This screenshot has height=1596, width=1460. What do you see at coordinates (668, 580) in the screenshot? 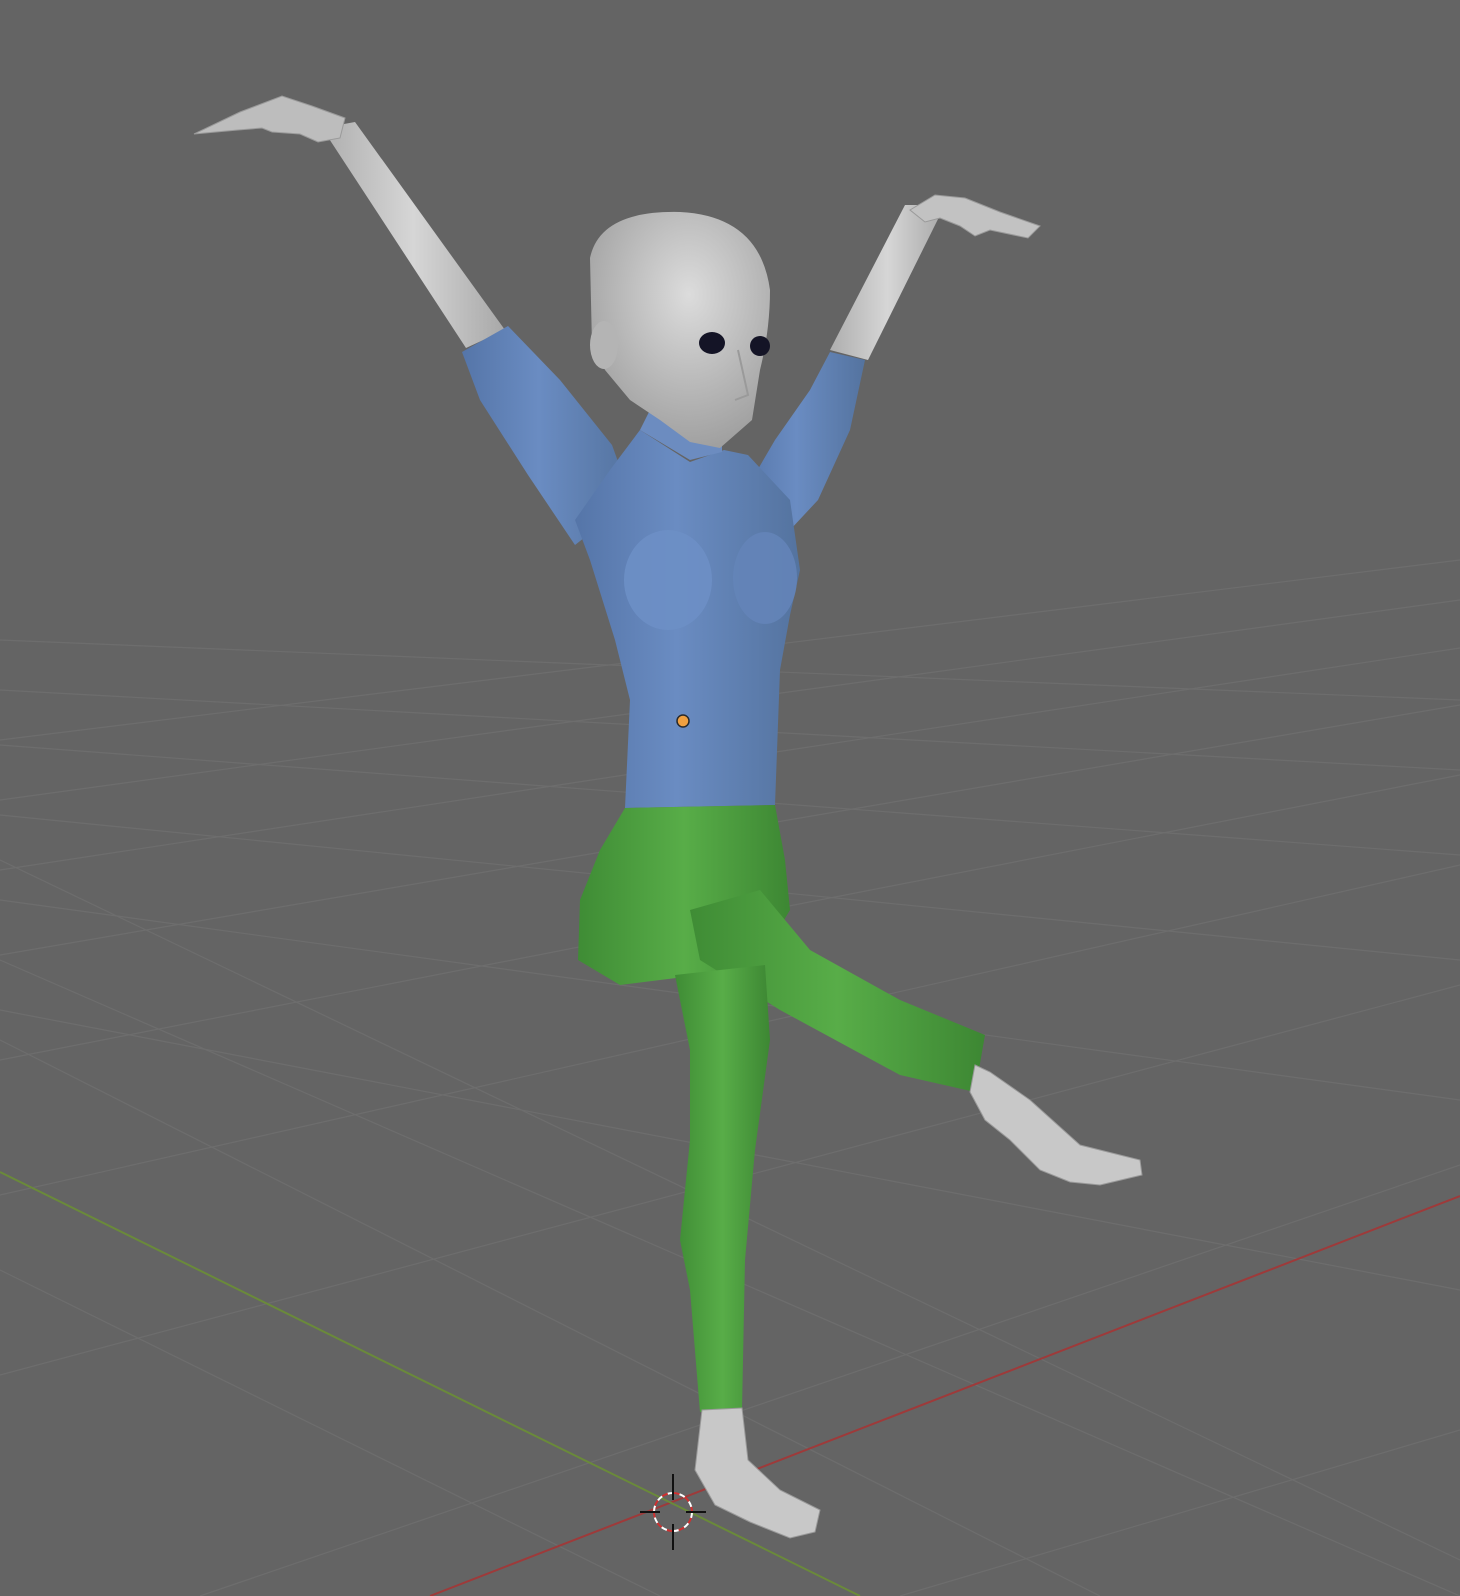
I see `chest-left` at bounding box center [668, 580].